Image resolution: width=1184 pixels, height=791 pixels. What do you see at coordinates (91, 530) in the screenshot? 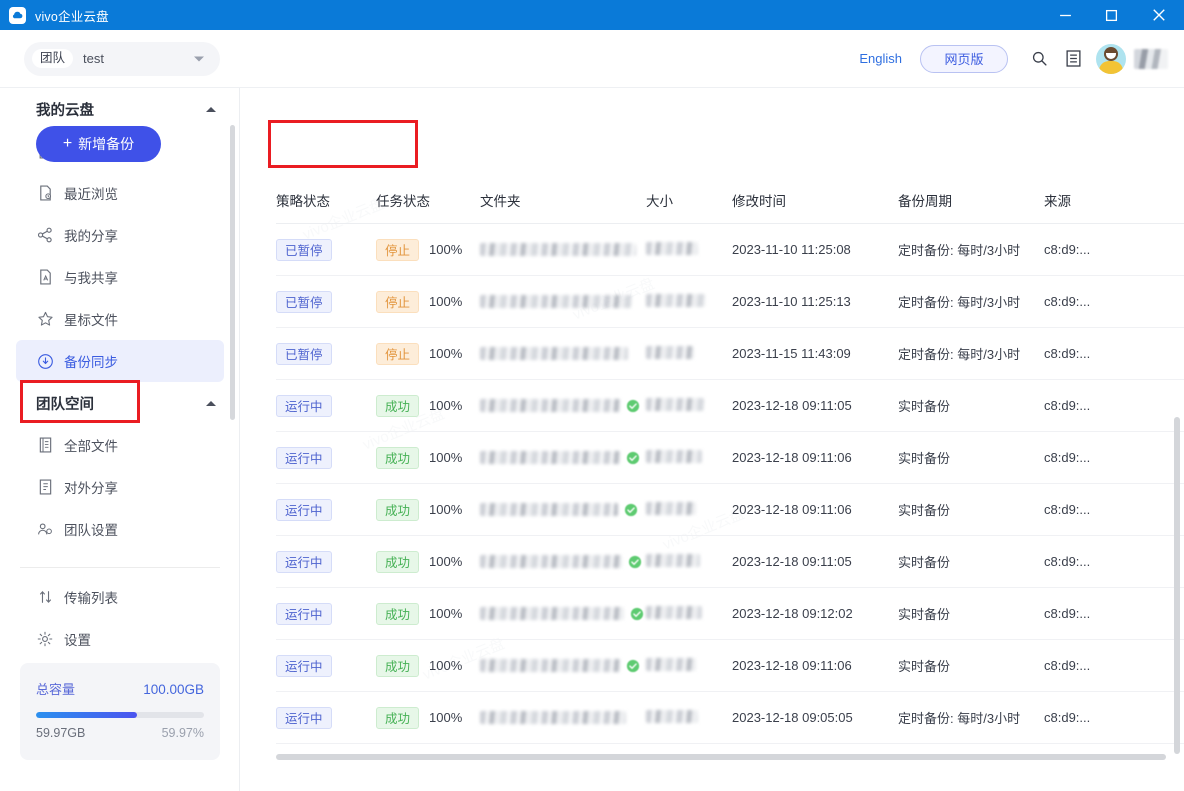
I see `sidebar-item-label: 团队设置` at bounding box center [91, 530].